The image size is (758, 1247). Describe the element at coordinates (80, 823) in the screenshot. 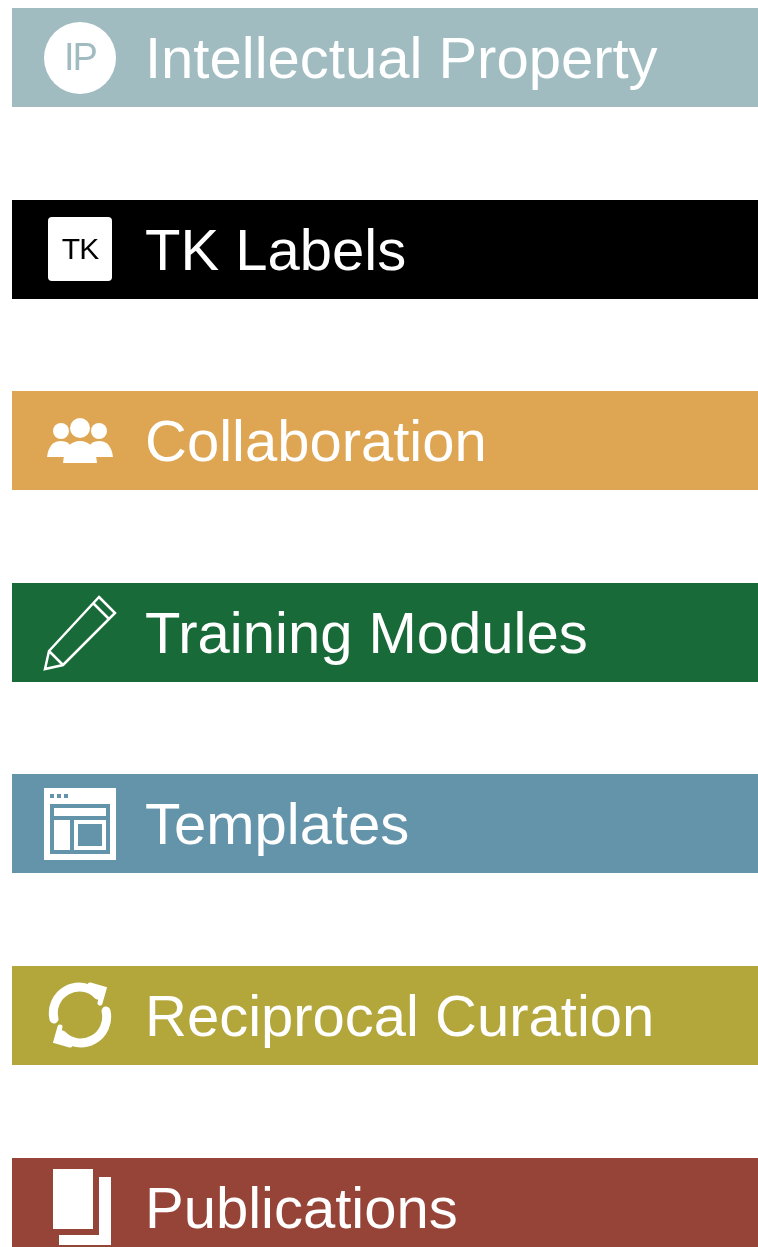

I see `window-icon` at that location.